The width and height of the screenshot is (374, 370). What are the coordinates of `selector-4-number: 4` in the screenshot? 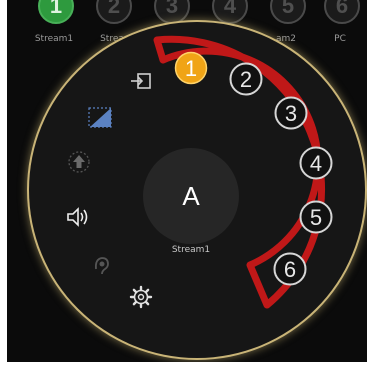 It's located at (316, 163).